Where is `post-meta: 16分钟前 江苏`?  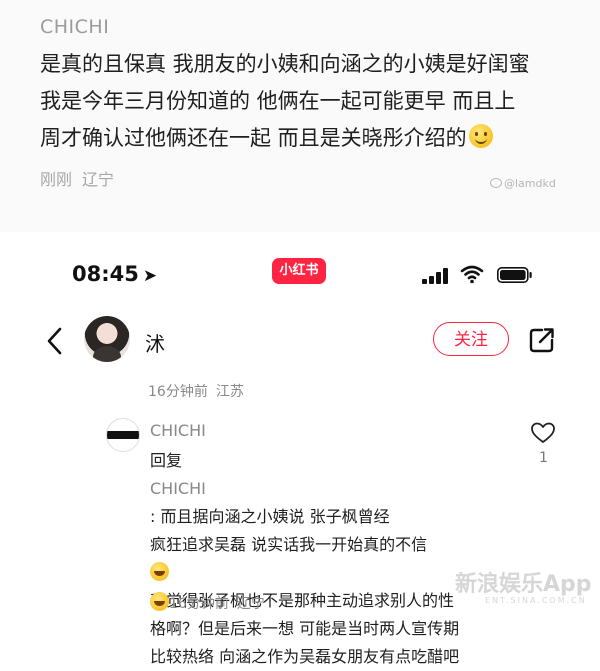 post-meta: 16分钟前 江苏 is located at coordinates (196, 391).